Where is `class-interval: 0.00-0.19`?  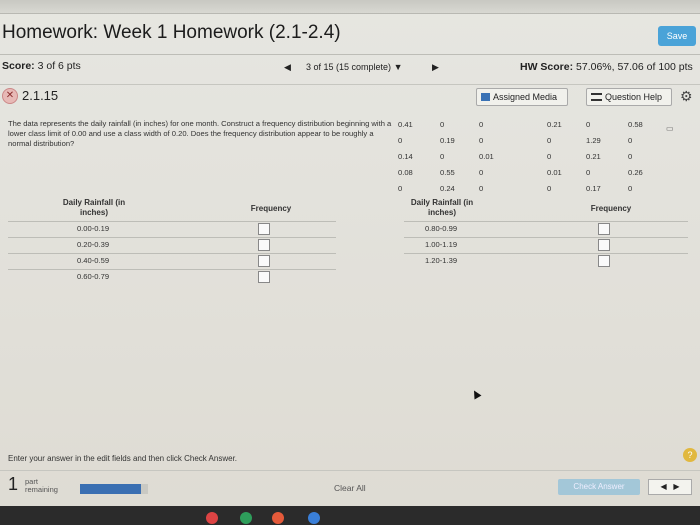
class-interval: 0.00-0.19 is located at coordinates (93, 228).